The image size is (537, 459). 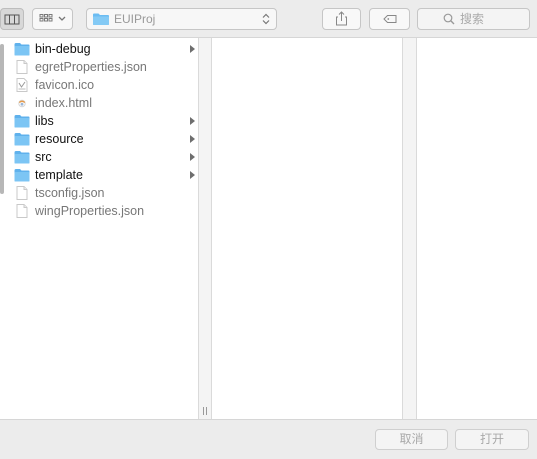 I want to click on search-placeholder: 搜索, so click(x=472, y=19).